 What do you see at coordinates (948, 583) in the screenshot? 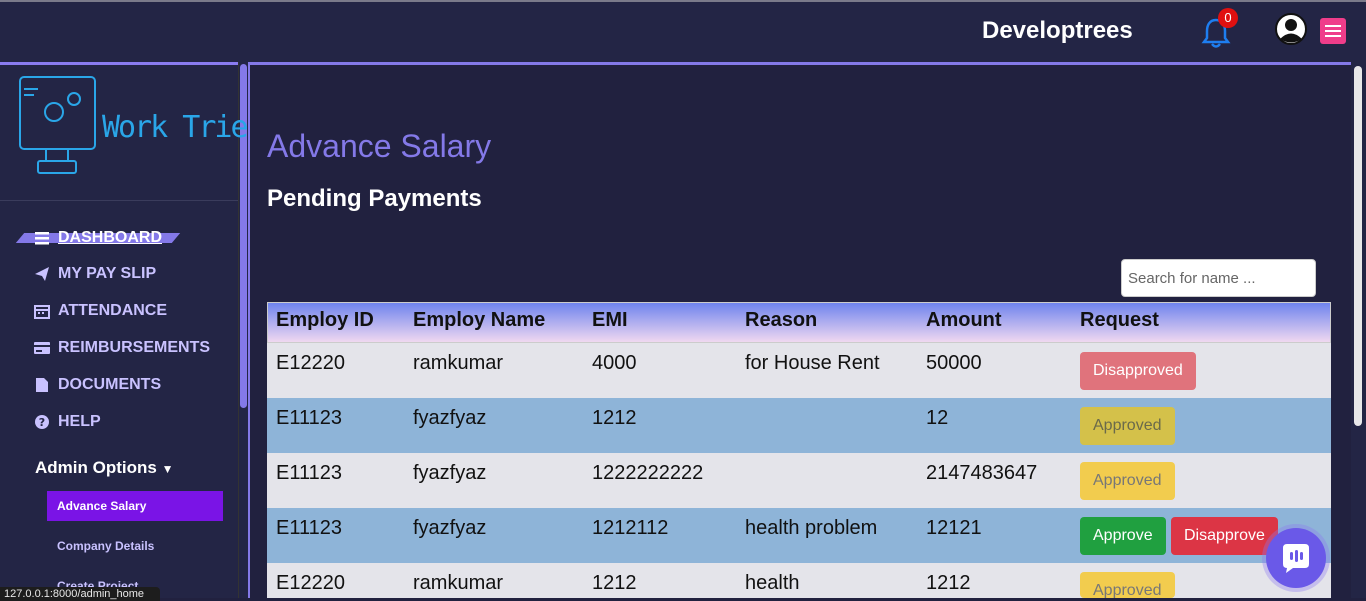
I see `cell-amount: 1212` at bounding box center [948, 583].